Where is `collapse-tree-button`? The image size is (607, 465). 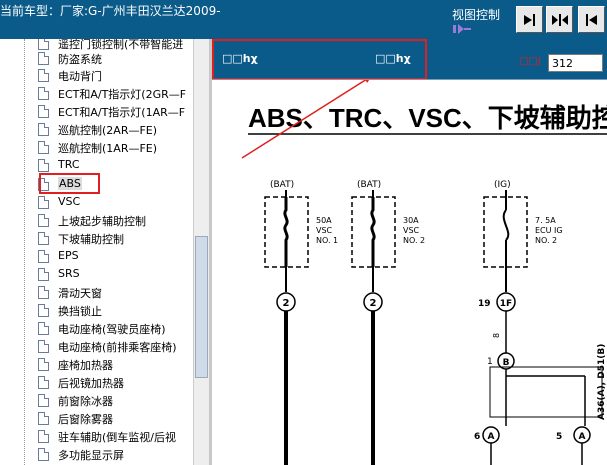 collapse-tree-button is located at coordinates (529, 19).